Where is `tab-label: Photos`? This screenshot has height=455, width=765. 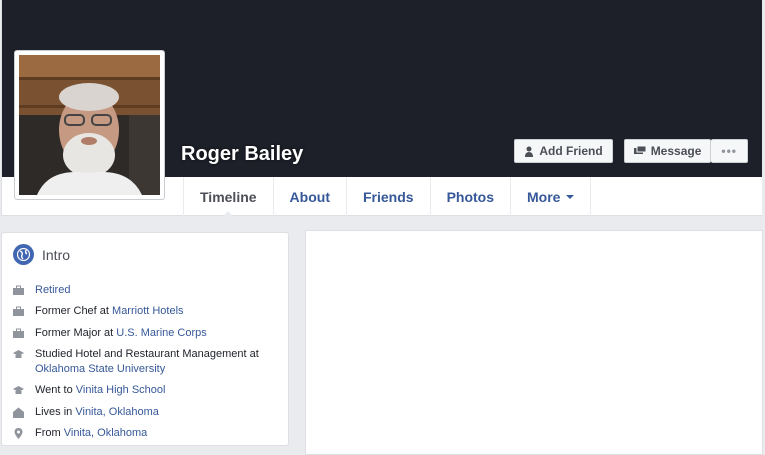 tab-label: Photos is located at coordinates (470, 196).